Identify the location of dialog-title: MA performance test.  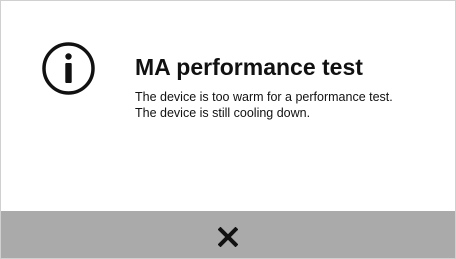
(249, 67).